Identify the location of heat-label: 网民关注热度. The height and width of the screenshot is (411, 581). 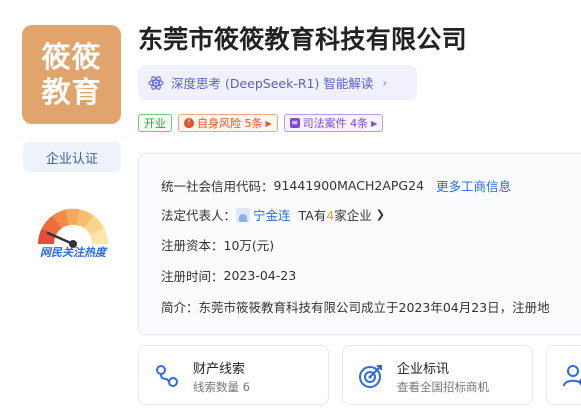
(73, 252).